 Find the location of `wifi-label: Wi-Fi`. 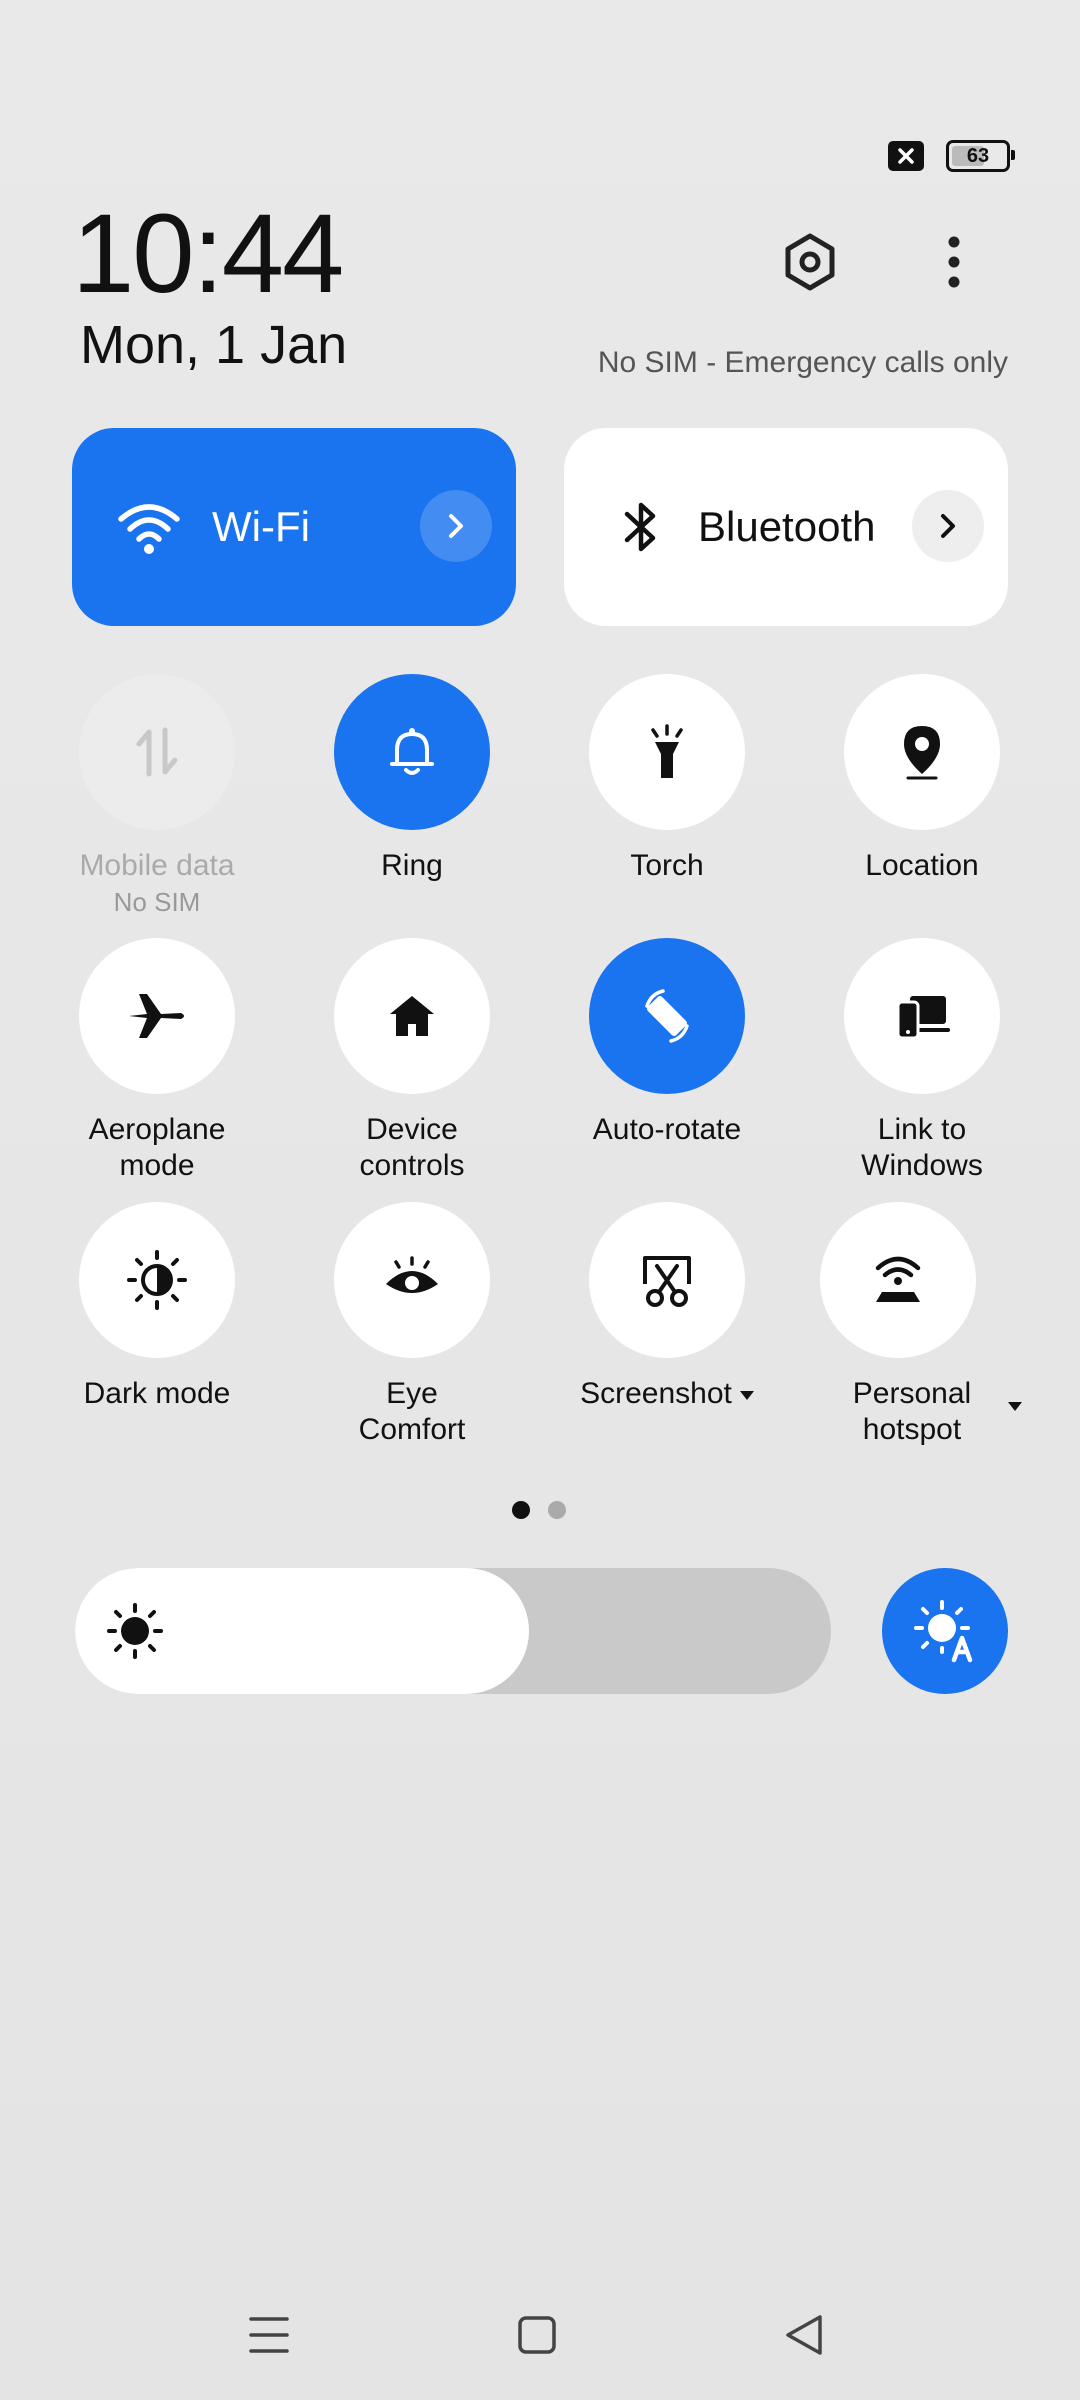

wifi-label: Wi-Fi is located at coordinates (261, 526).